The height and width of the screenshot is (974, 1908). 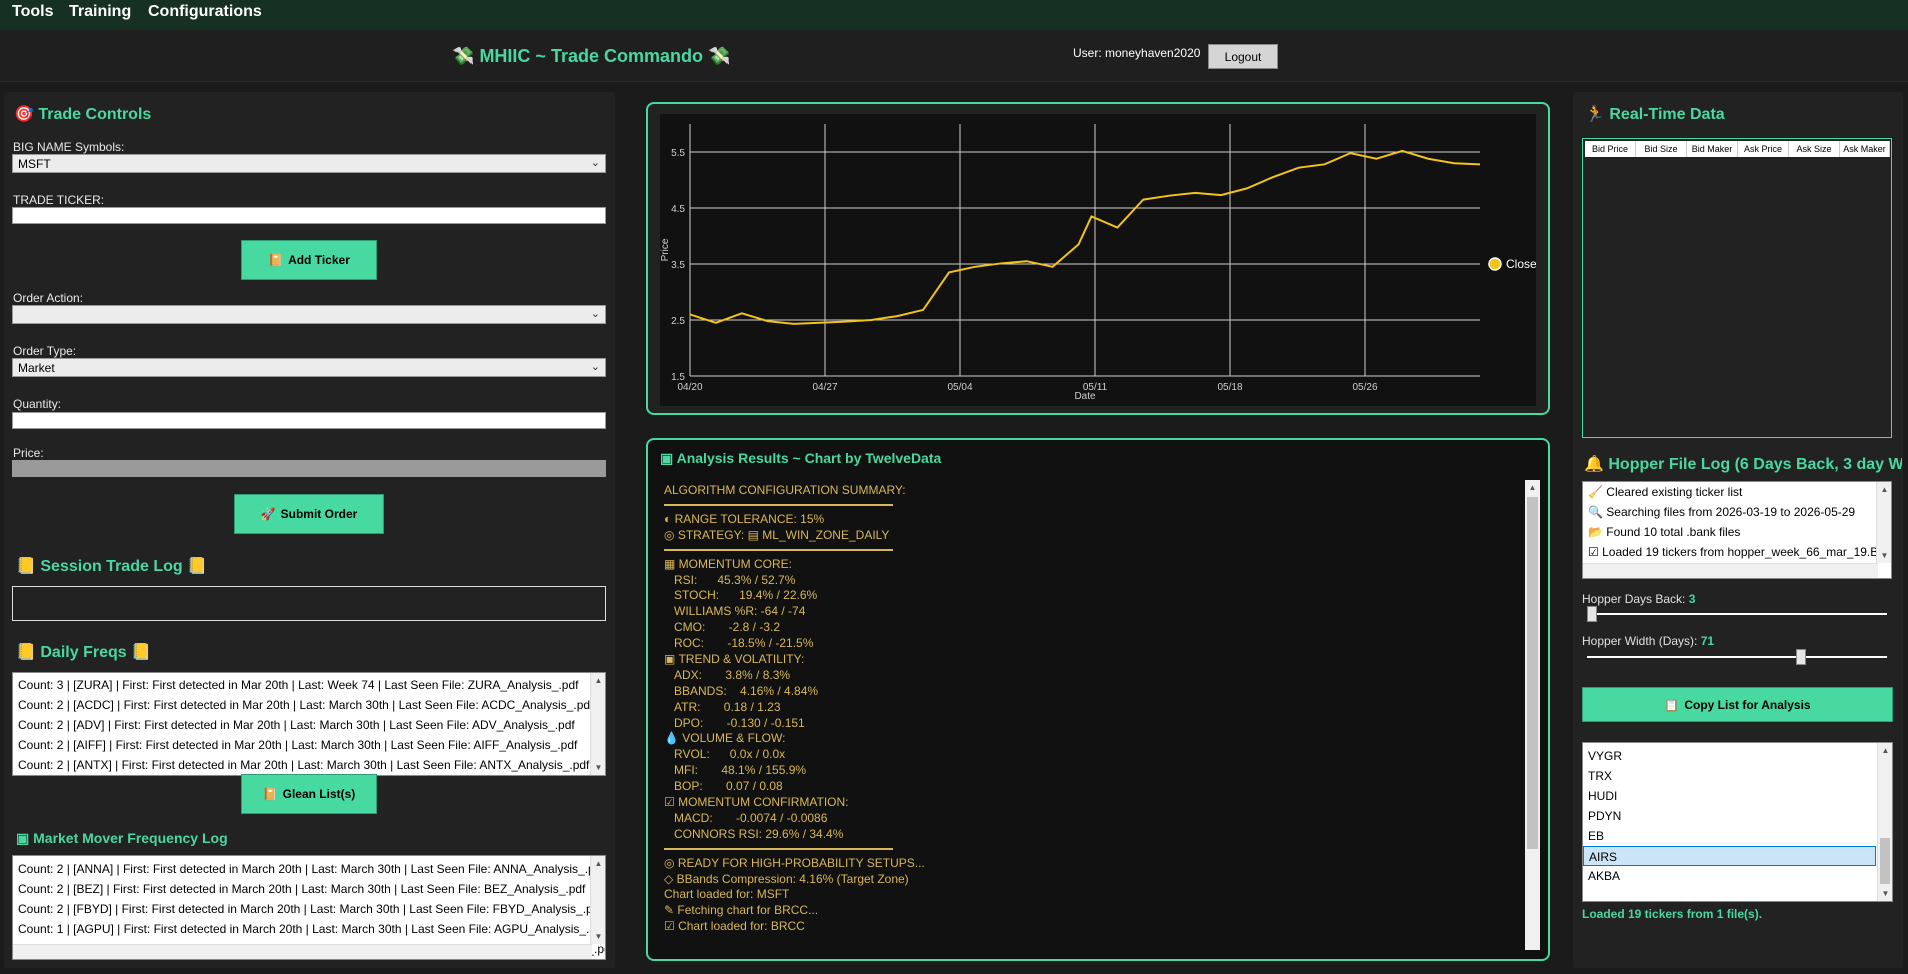 What do you see at coordinates (1089, 660) in the screenshot?
I see `trend-vol-header: ▣ TREND & VOLATILITY:` at bounding box center [1089, 660].